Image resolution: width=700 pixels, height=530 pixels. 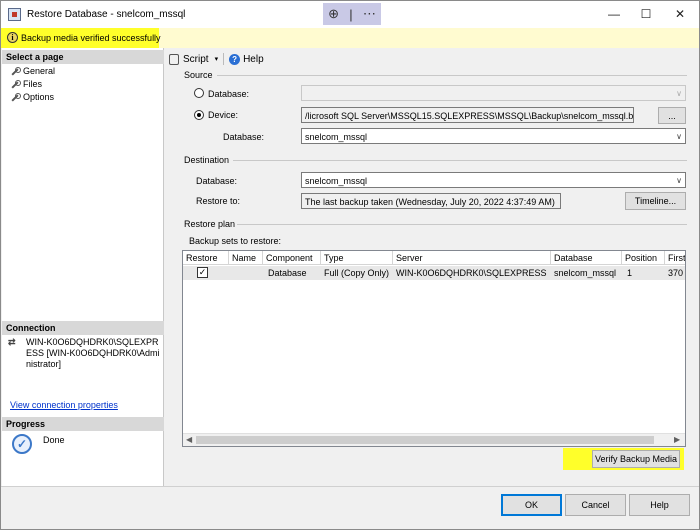 I want to click on script-icon, so click(x=174, y=59).